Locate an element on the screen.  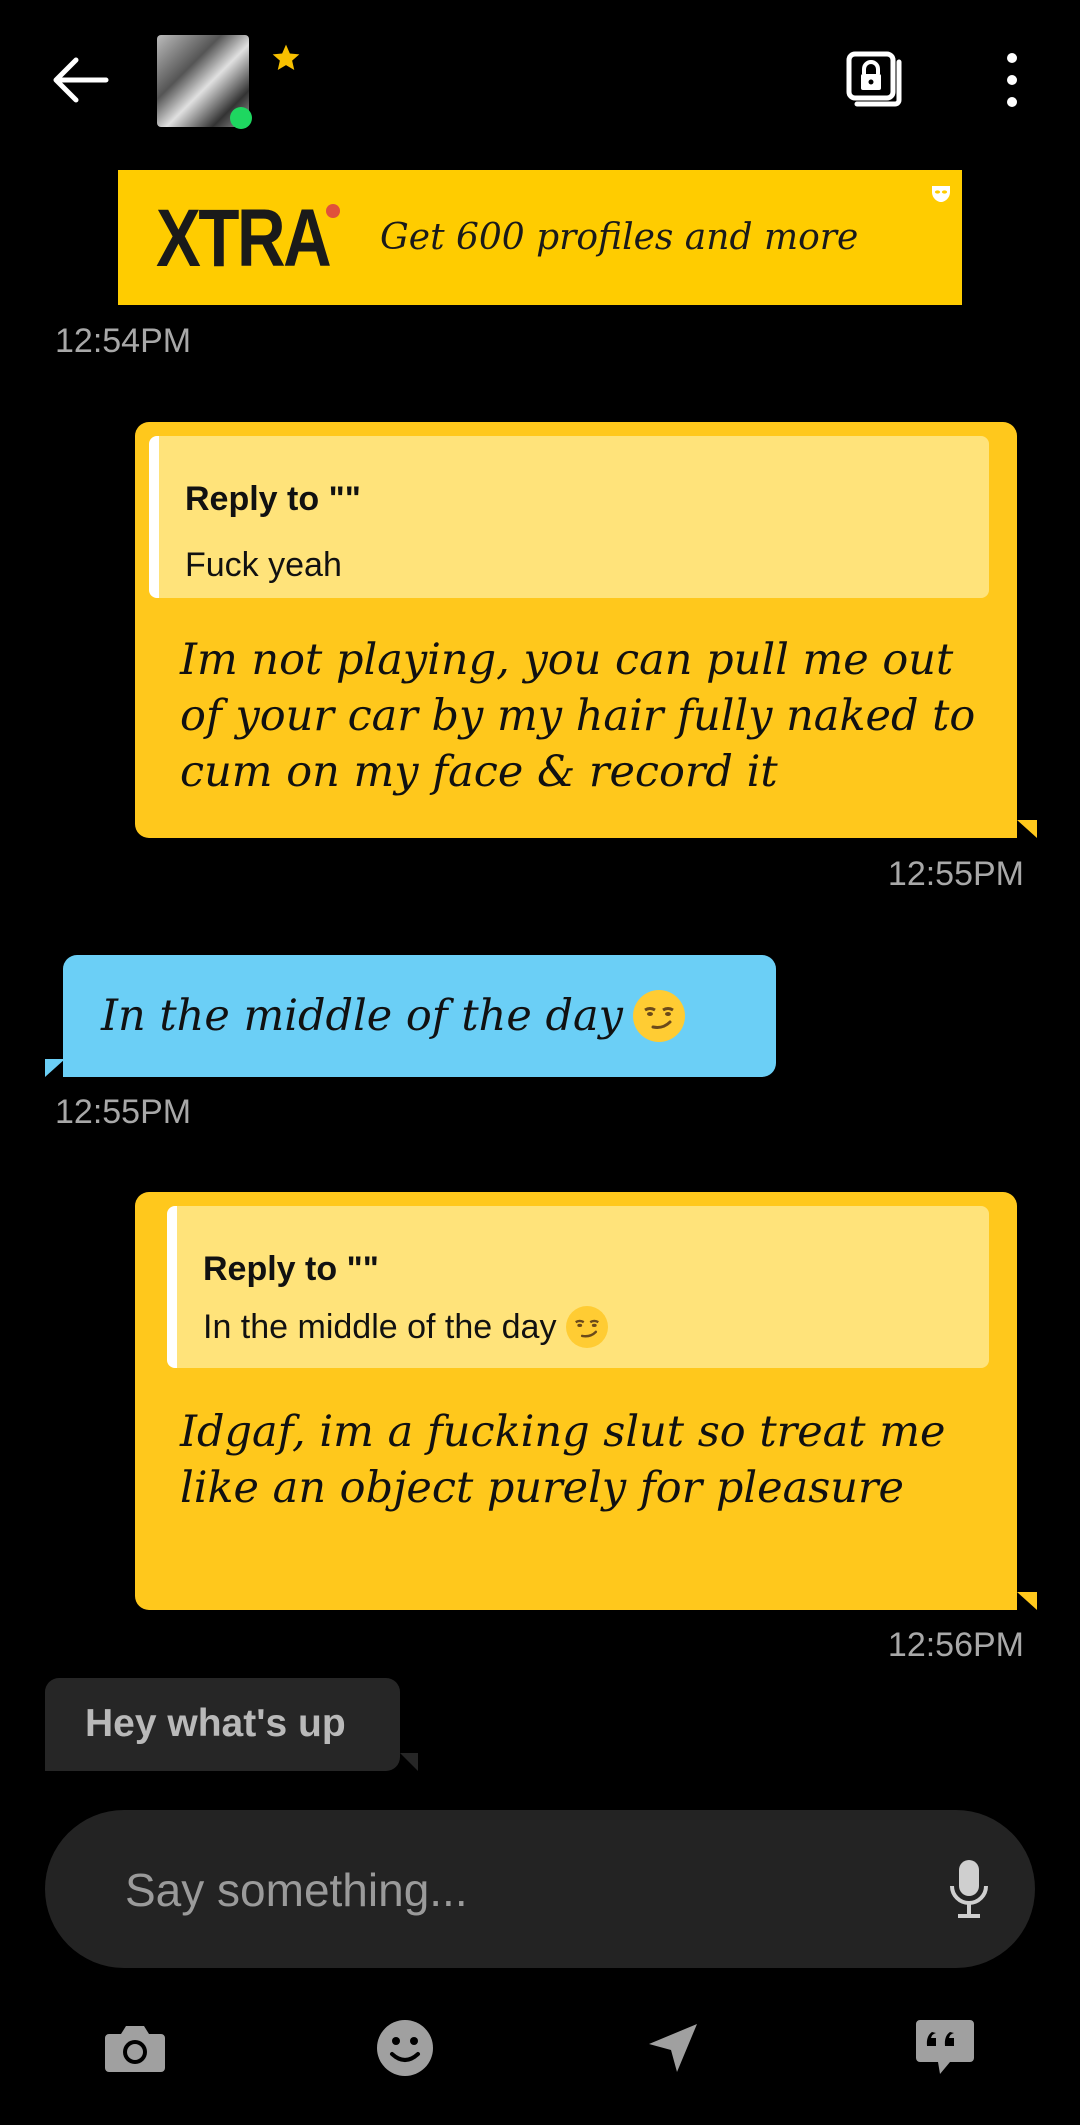
xtra-logo: XTRA is located at coordinates (244, 238).